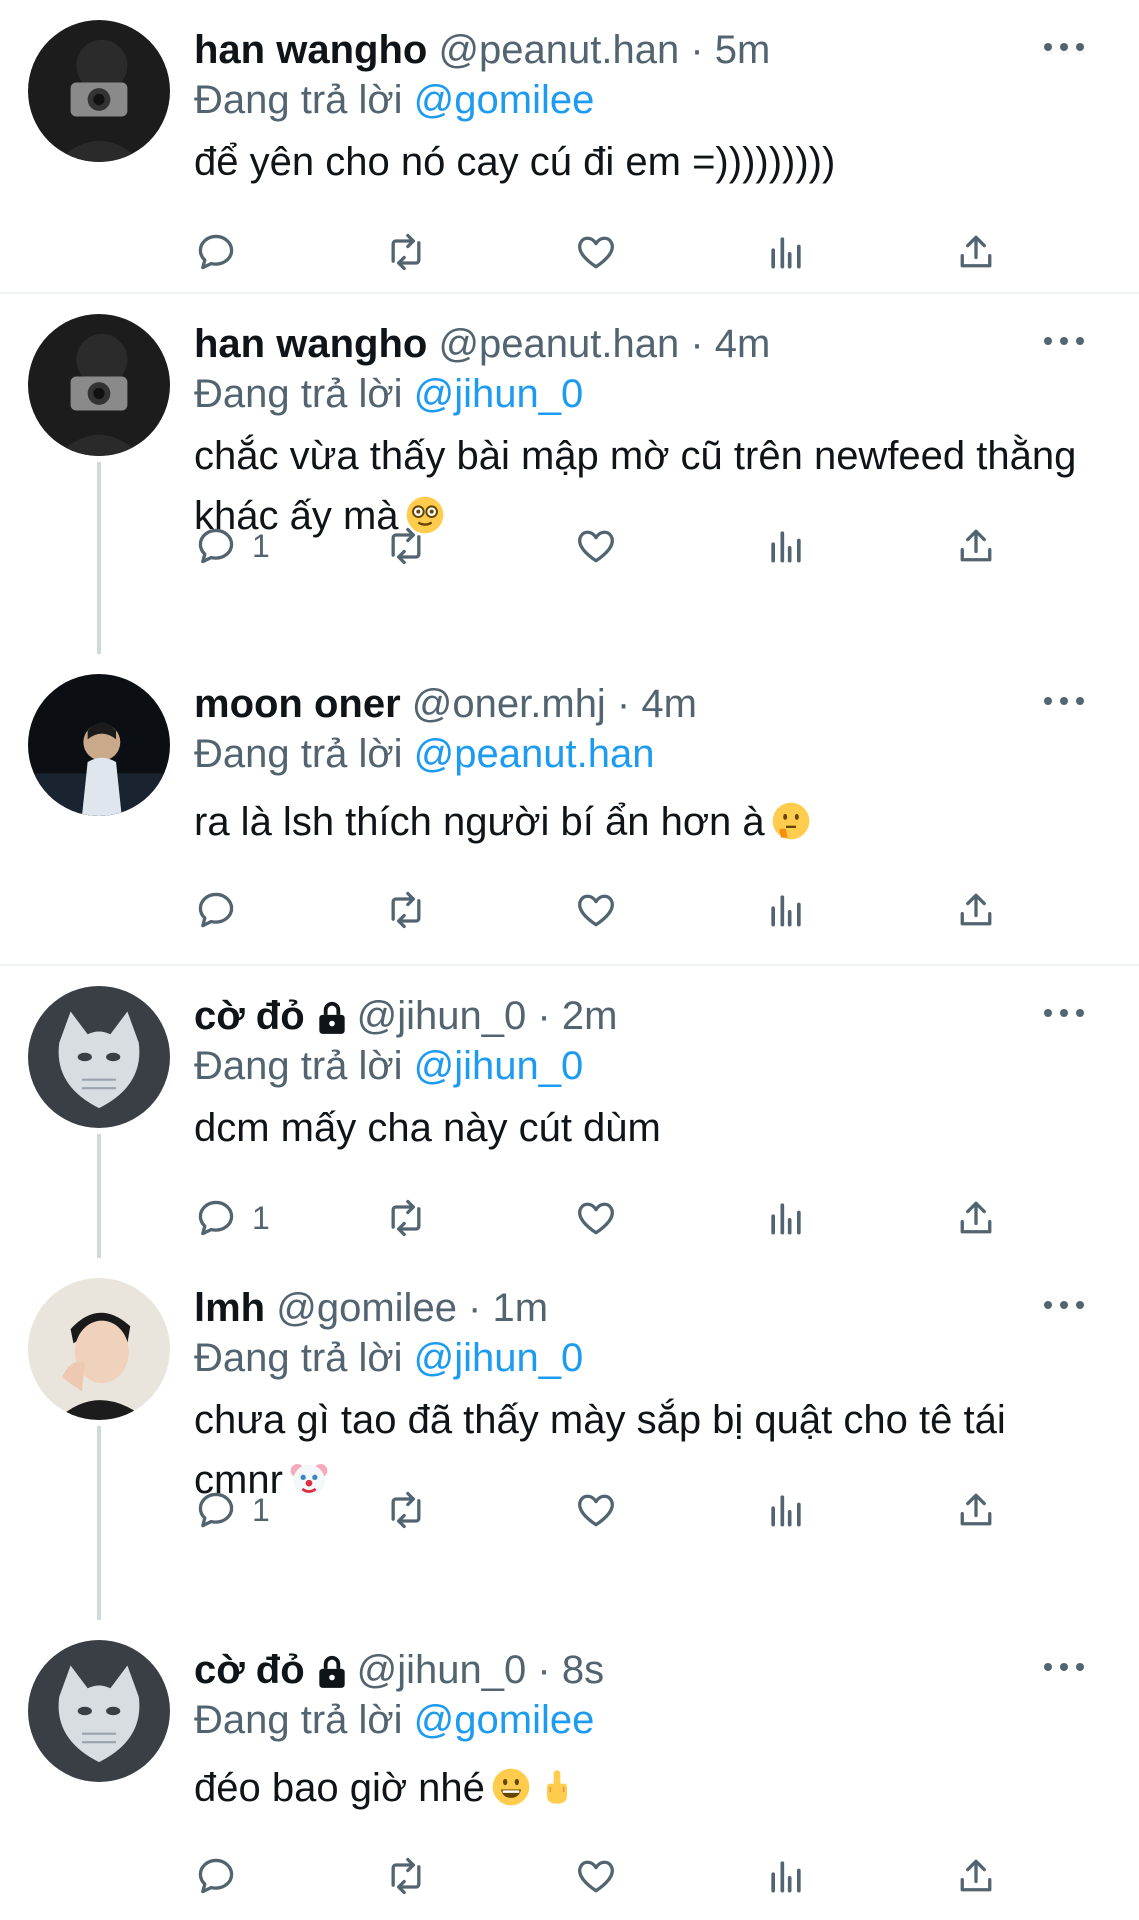 This screenshot has height=1920, width=1139. What do you see at coordinates (394, 100) in the screenshot?
I see `replying-to: Đang trả lời @gomilee` at bounding box center [394, 100].